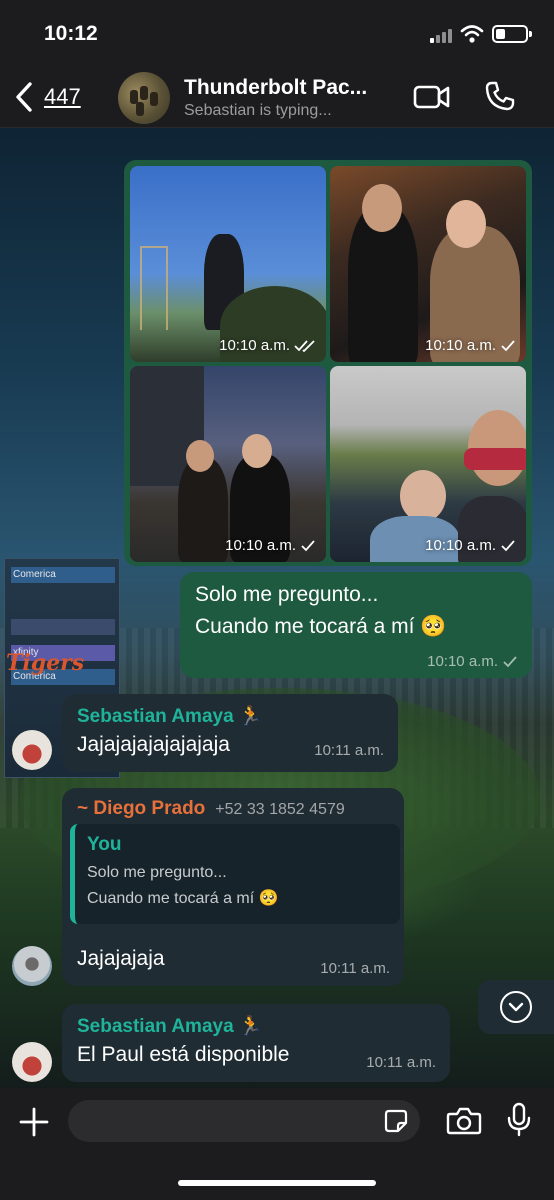 This screenshot has width=554, height=1200. I want to click on home-indicator, so click(277, 1183).